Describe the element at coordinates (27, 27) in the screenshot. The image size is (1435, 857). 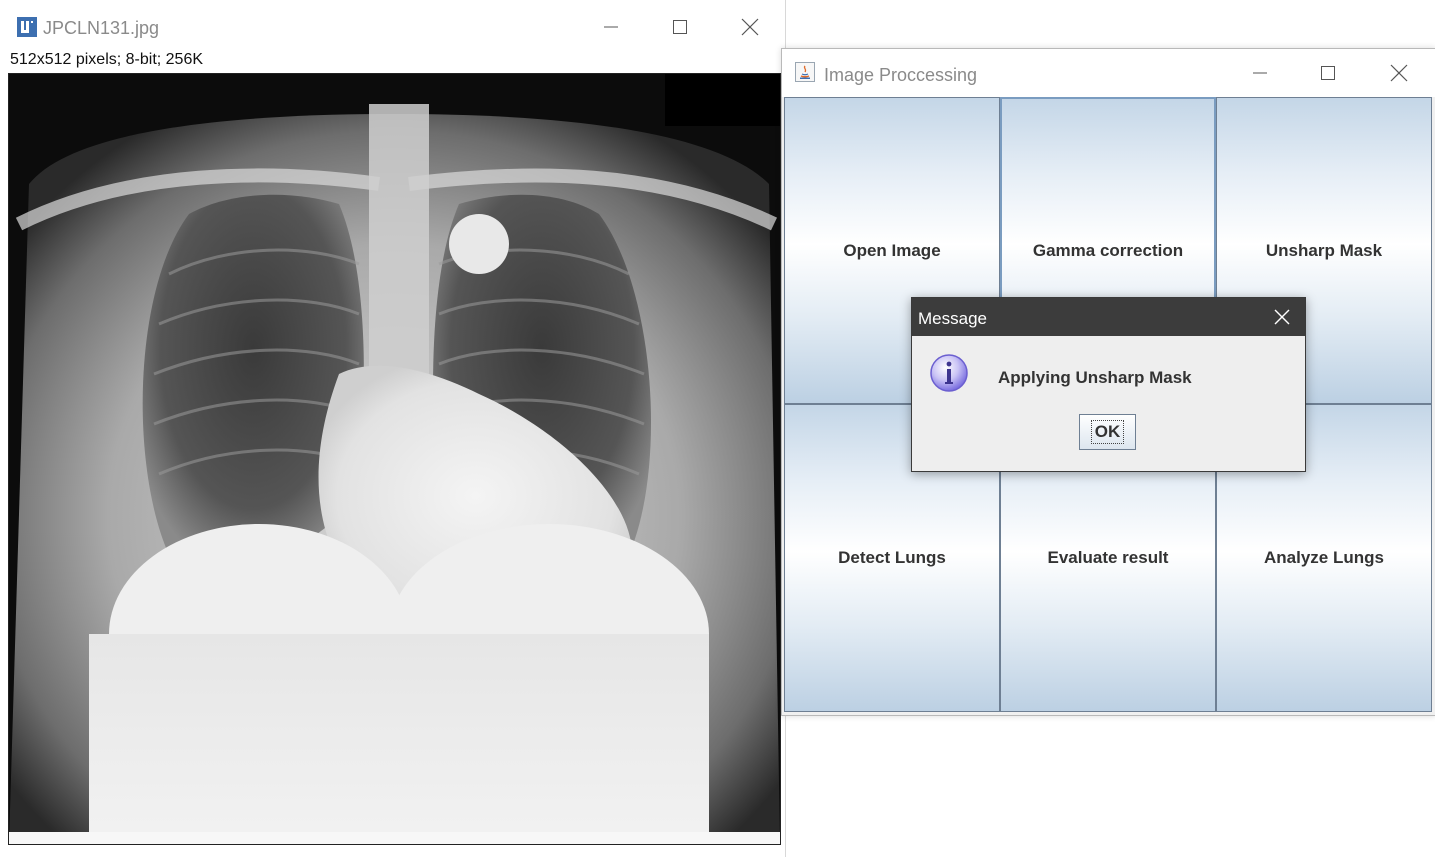
I see `imagej-icon` at that location.